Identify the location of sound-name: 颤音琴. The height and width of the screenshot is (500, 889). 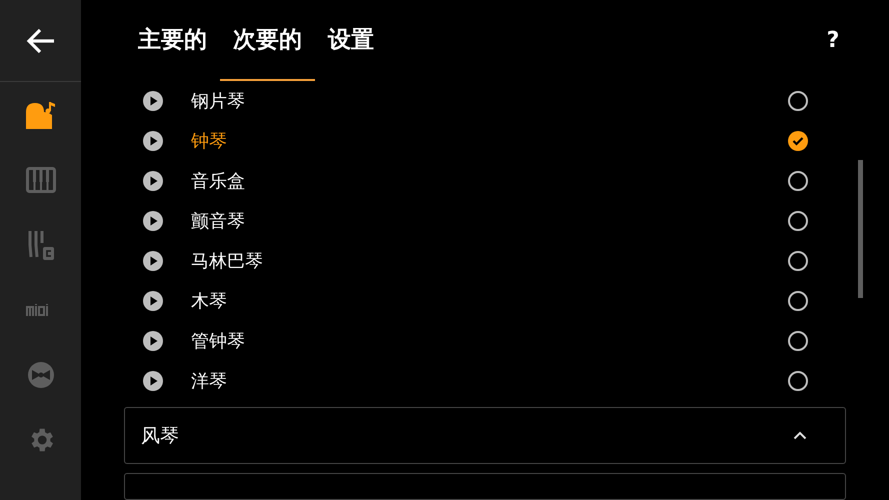
(218, 221).